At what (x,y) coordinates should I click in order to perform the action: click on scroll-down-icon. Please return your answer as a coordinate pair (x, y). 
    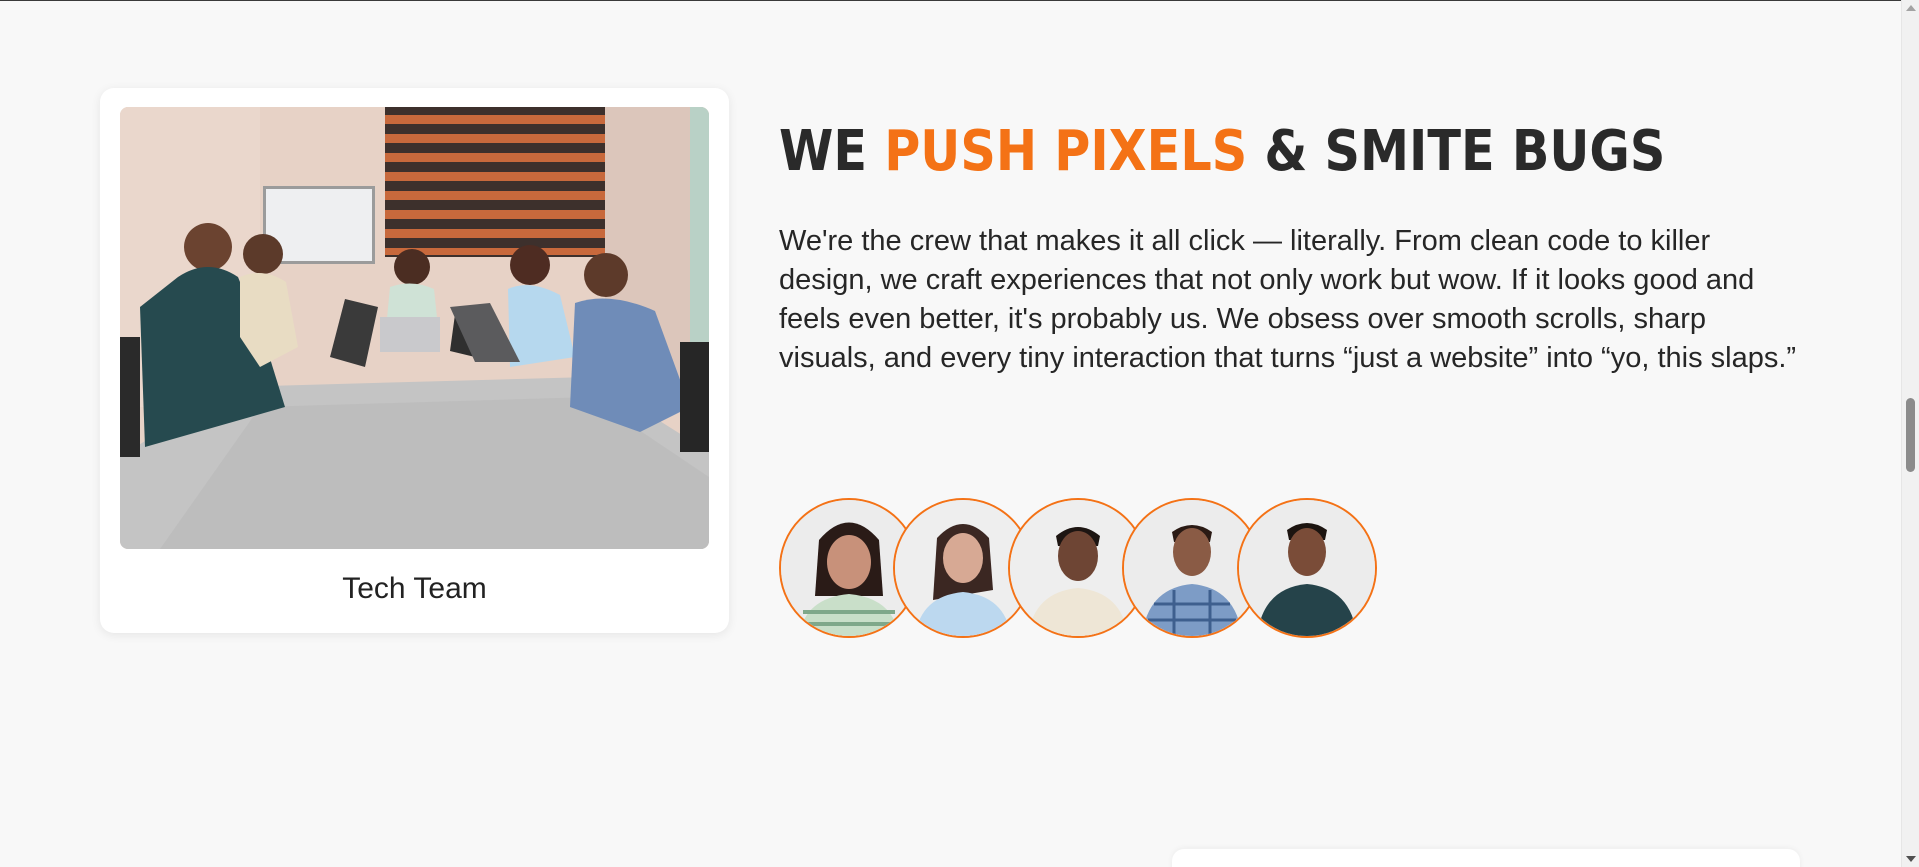
    Looking at the image, I should click on (1911, 859).